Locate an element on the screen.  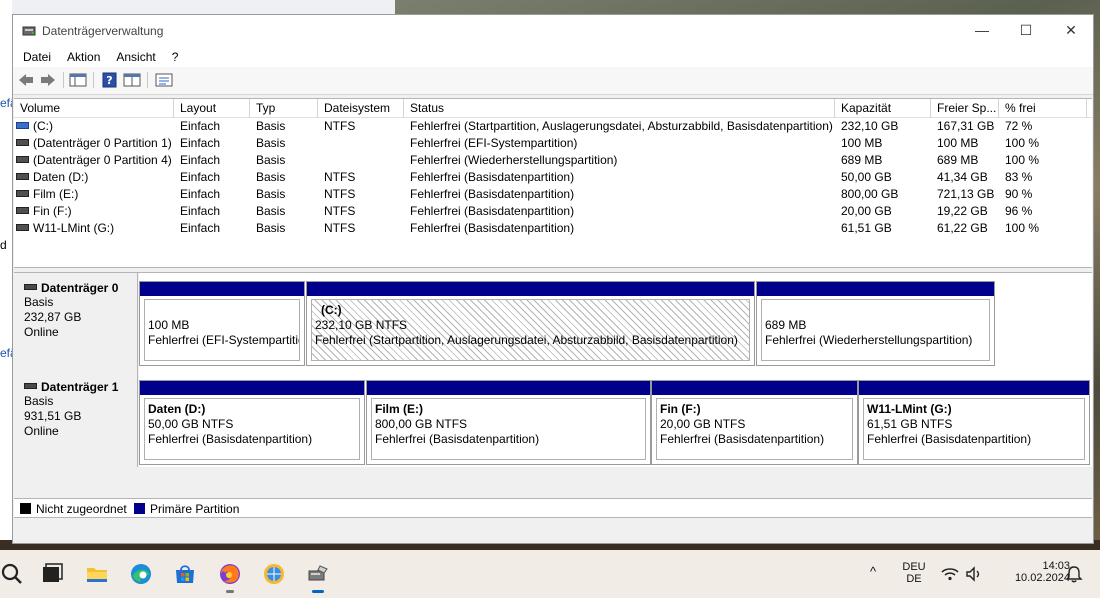
help-icon: ? is located at coordinates (110, 80).